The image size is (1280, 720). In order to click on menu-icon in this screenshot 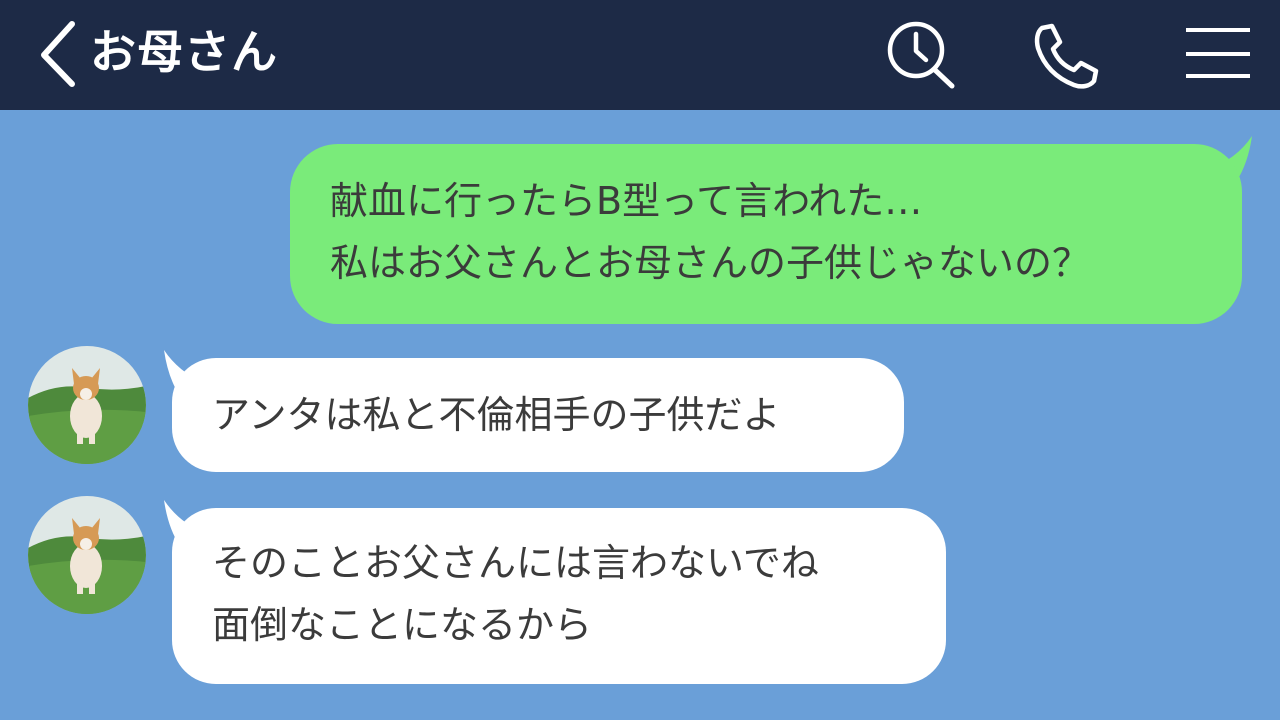, I will do `click(1218, 53)`.